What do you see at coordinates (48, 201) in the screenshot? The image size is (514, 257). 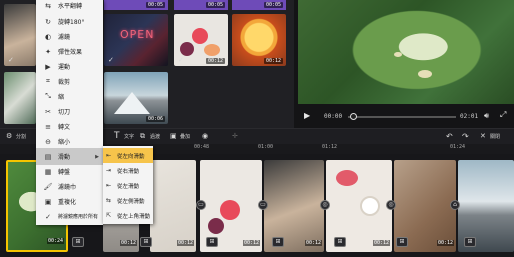 I see `repeat-icon: ▣` at bounding box center [48, 201].